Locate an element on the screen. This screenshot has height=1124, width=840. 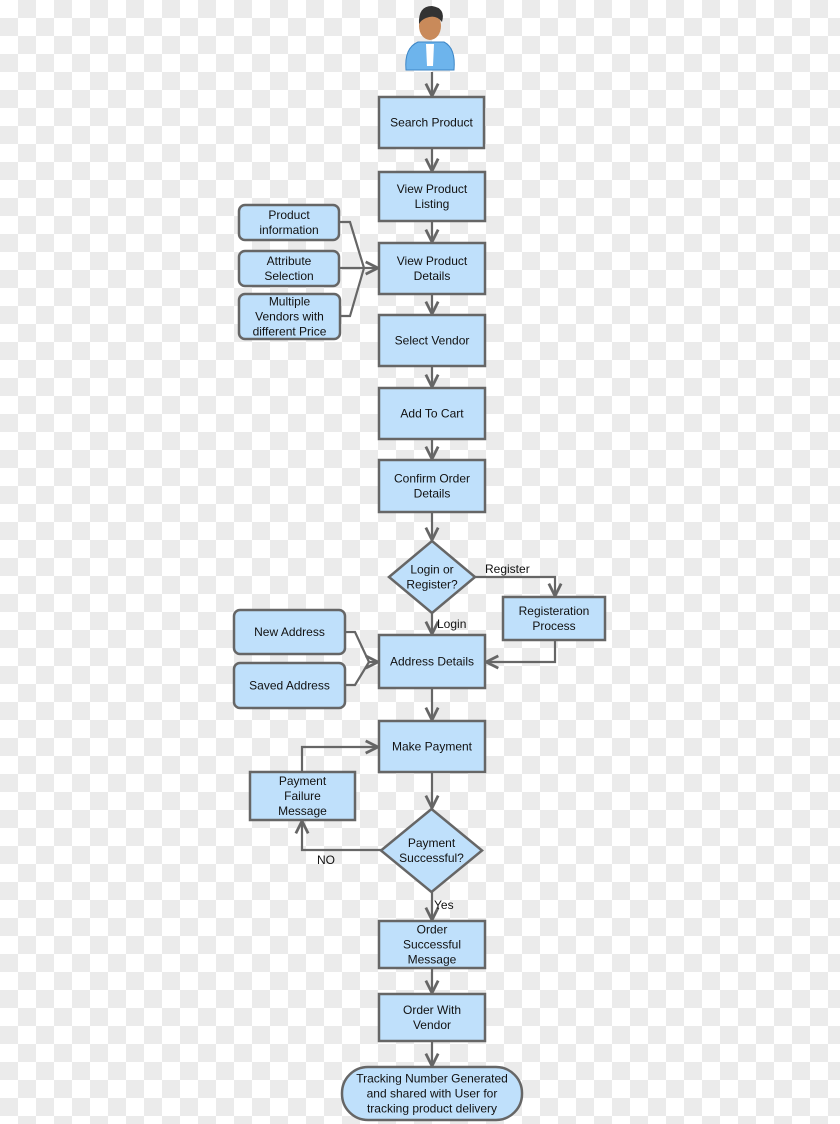
node-label: Login or Register? is located at coordinates (432, 577).